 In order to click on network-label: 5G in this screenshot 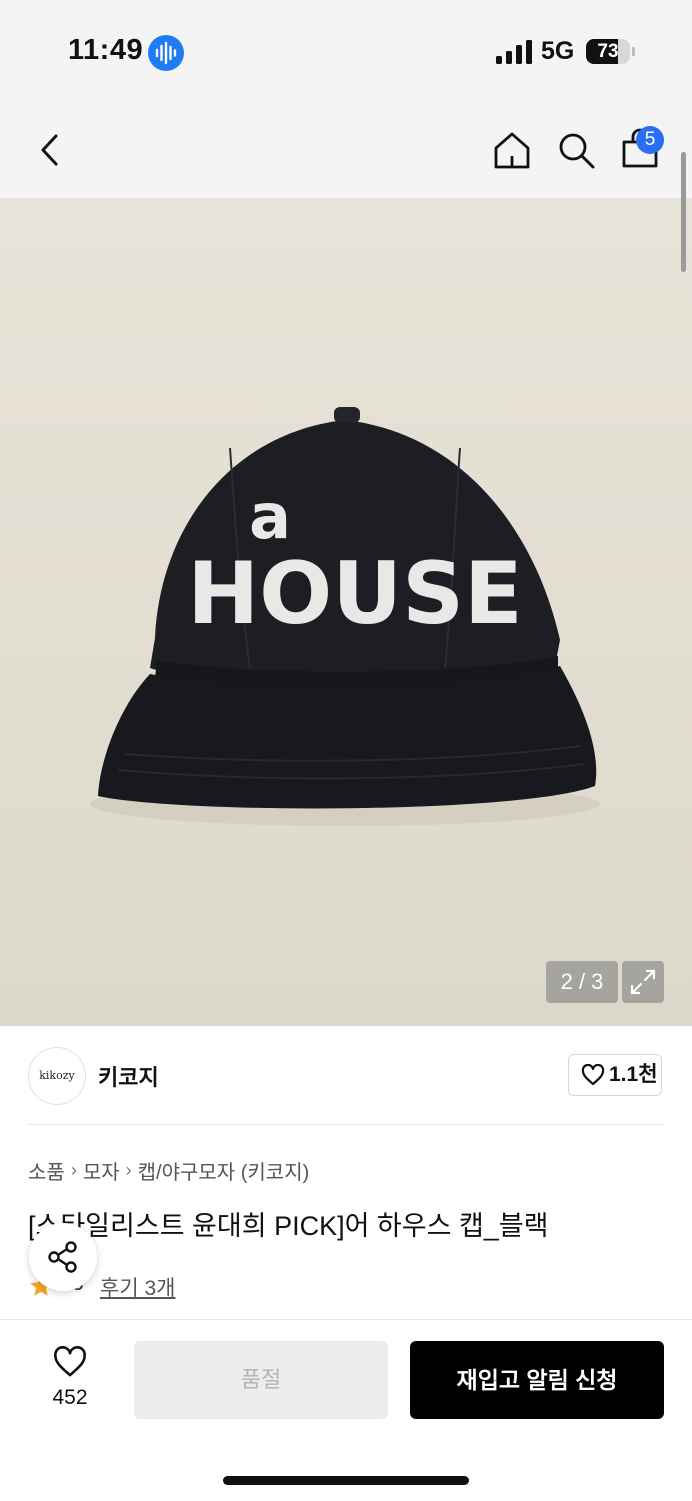, I will do `click(558, 51)`.